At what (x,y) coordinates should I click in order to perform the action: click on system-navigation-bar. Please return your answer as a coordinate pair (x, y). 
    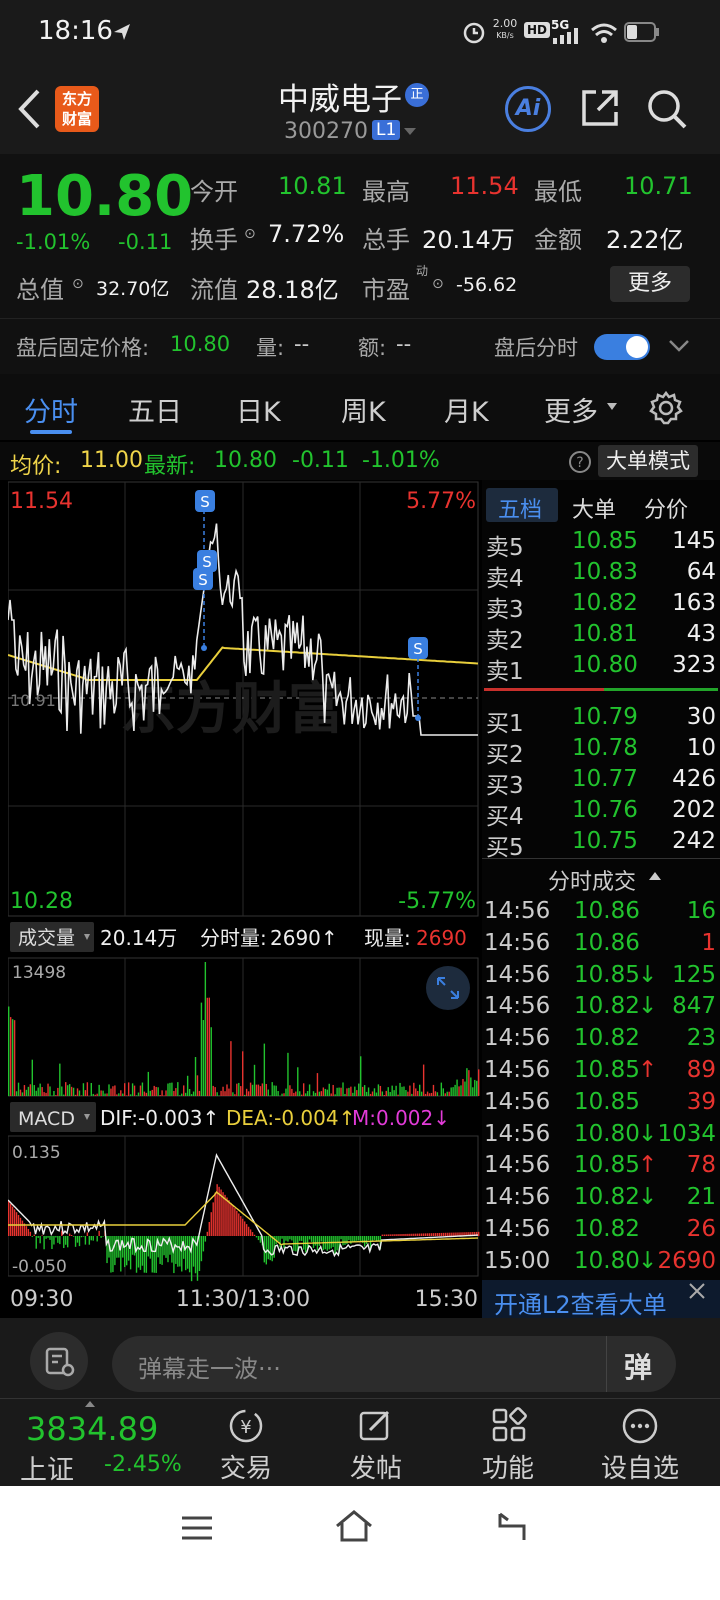
    Looking at the image, I should click on (360, 1543).